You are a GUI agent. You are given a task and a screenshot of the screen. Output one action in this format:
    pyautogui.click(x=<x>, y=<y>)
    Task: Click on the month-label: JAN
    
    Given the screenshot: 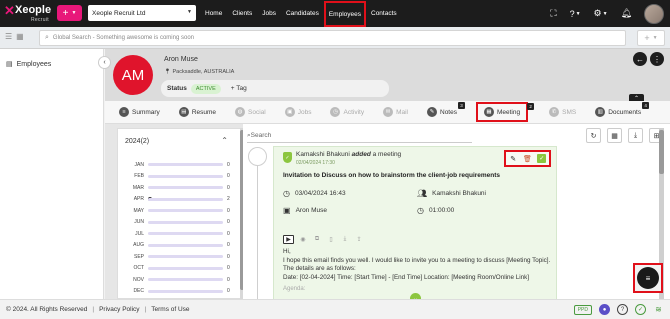 What is the action you would take?
    pyautogui.click(x=139, y=164)
    